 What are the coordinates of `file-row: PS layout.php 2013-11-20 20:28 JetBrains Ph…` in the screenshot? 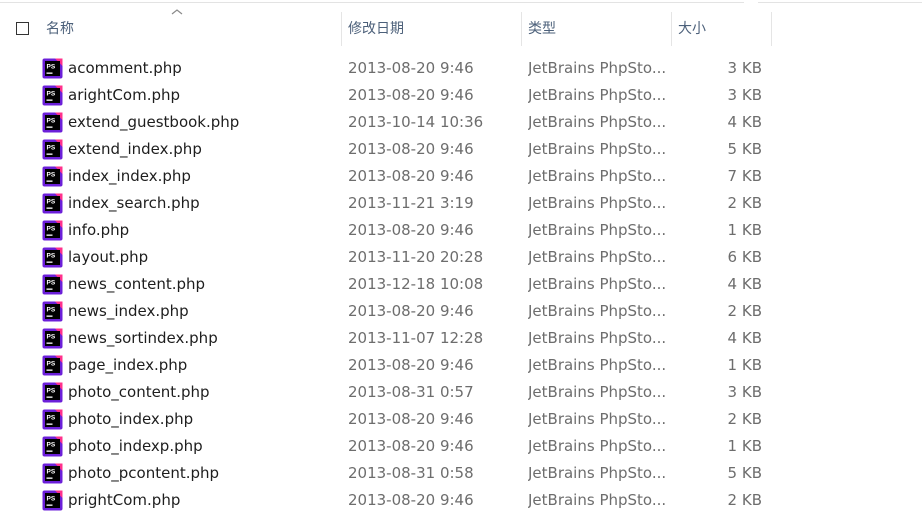 It's located at (461, 257).